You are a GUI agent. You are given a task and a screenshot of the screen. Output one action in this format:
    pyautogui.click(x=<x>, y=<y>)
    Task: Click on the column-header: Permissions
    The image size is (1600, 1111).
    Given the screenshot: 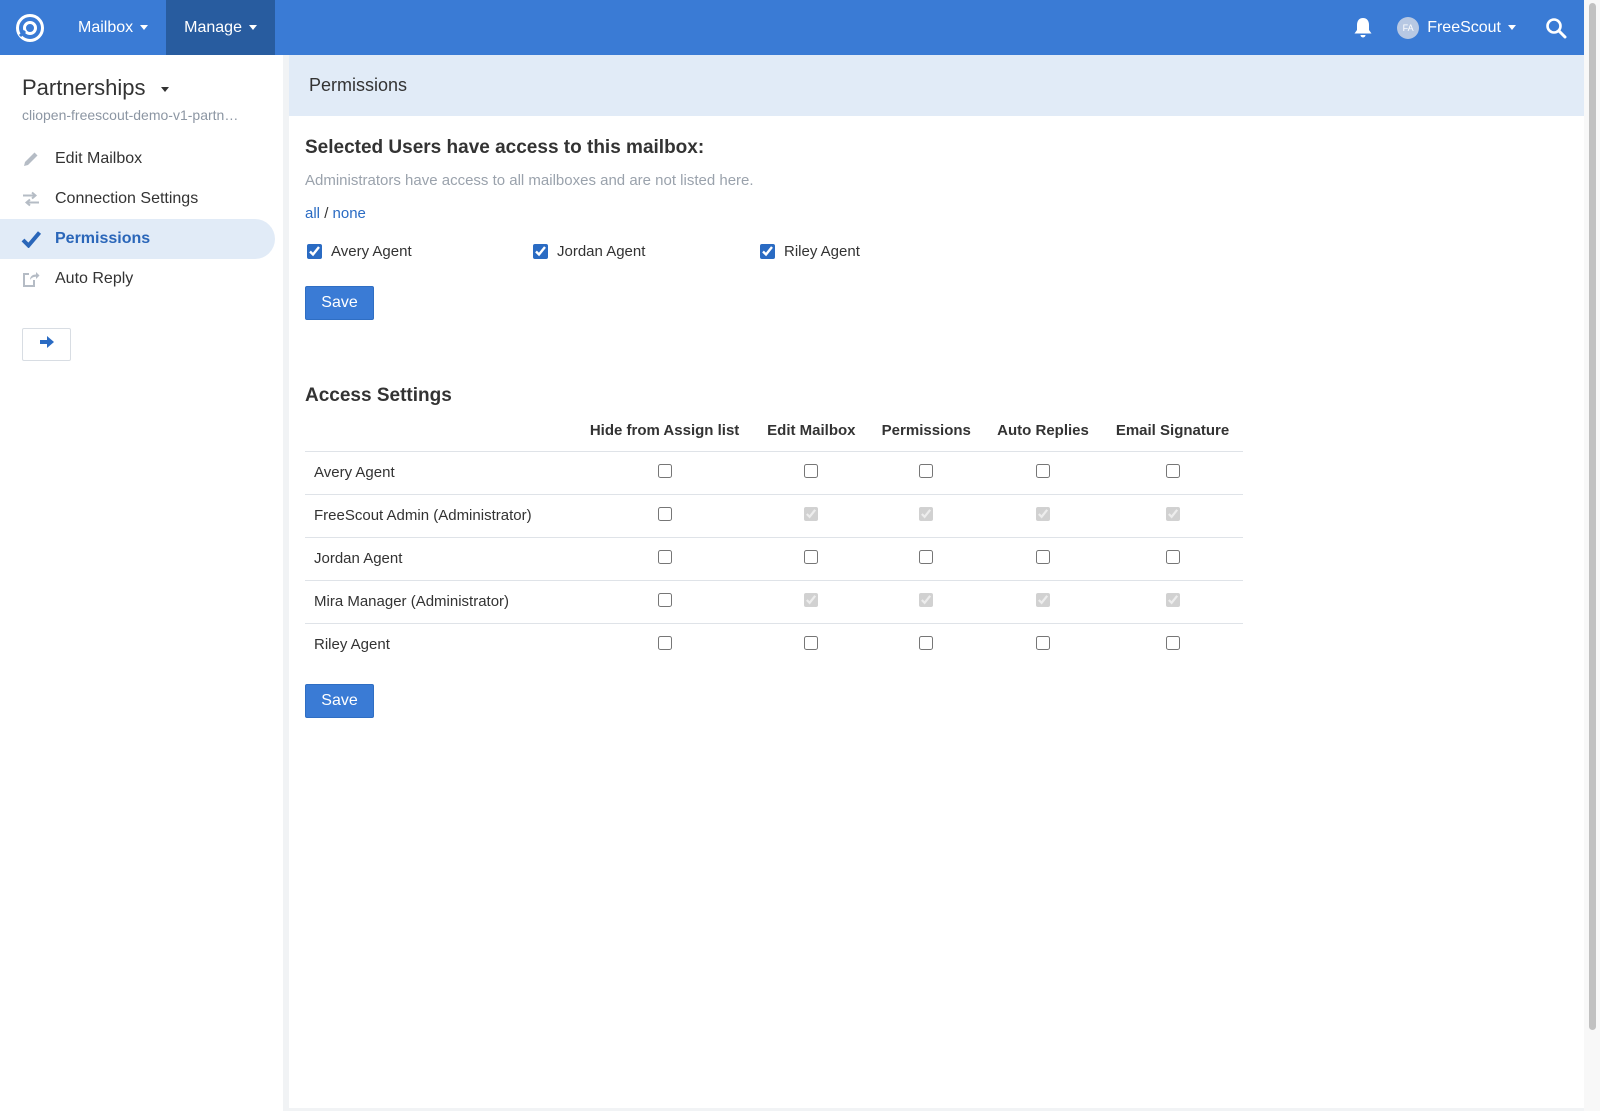 What is the action you would take?
    pyautogui.click(x=926, y=431)
    